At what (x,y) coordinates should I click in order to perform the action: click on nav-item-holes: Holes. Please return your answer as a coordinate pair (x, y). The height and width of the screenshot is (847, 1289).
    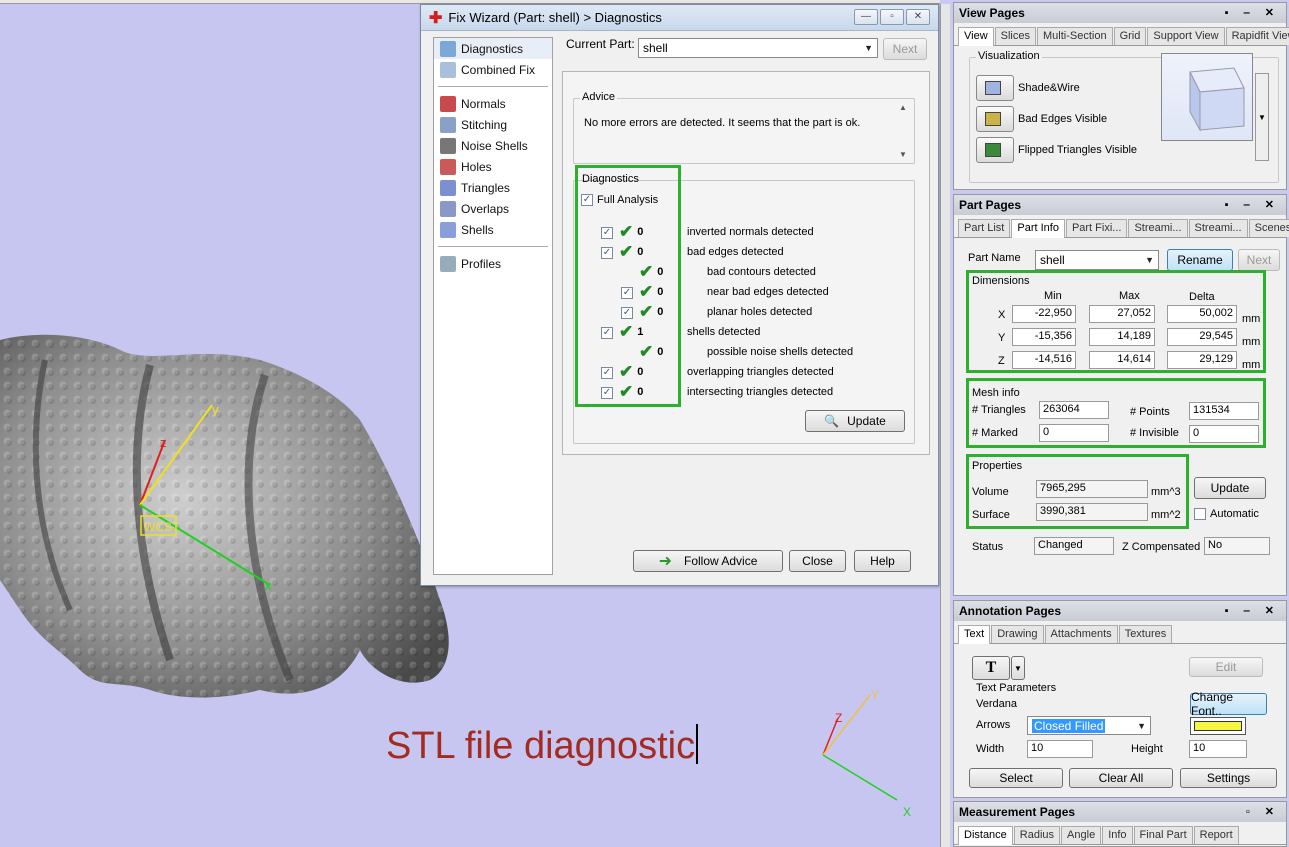
    Looking at the image, I should click on (493, 166).